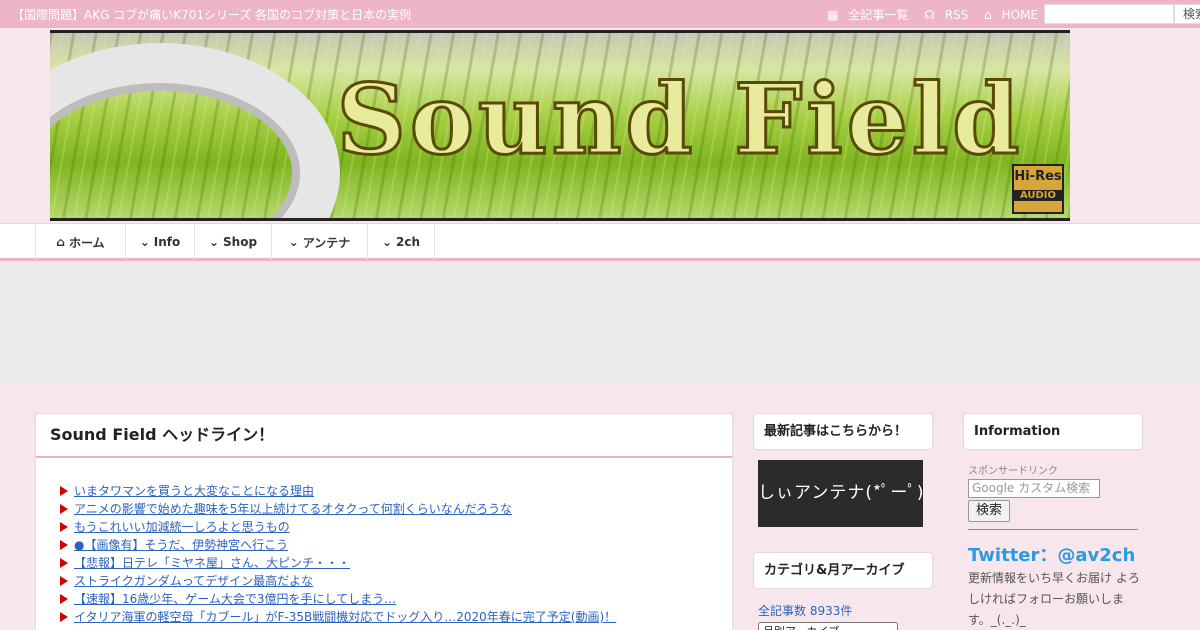  I want to click on rss-link: ☊ RSS, so click(943, 15).